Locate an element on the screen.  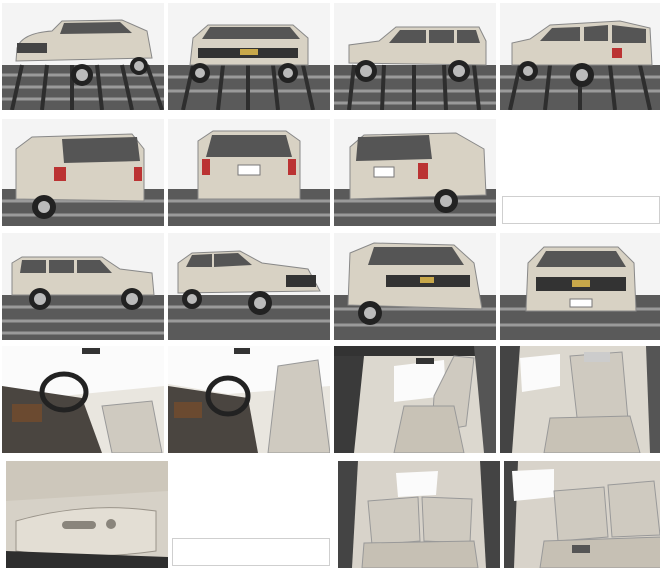
photo-rear-center is located at coordinates (249, 172).